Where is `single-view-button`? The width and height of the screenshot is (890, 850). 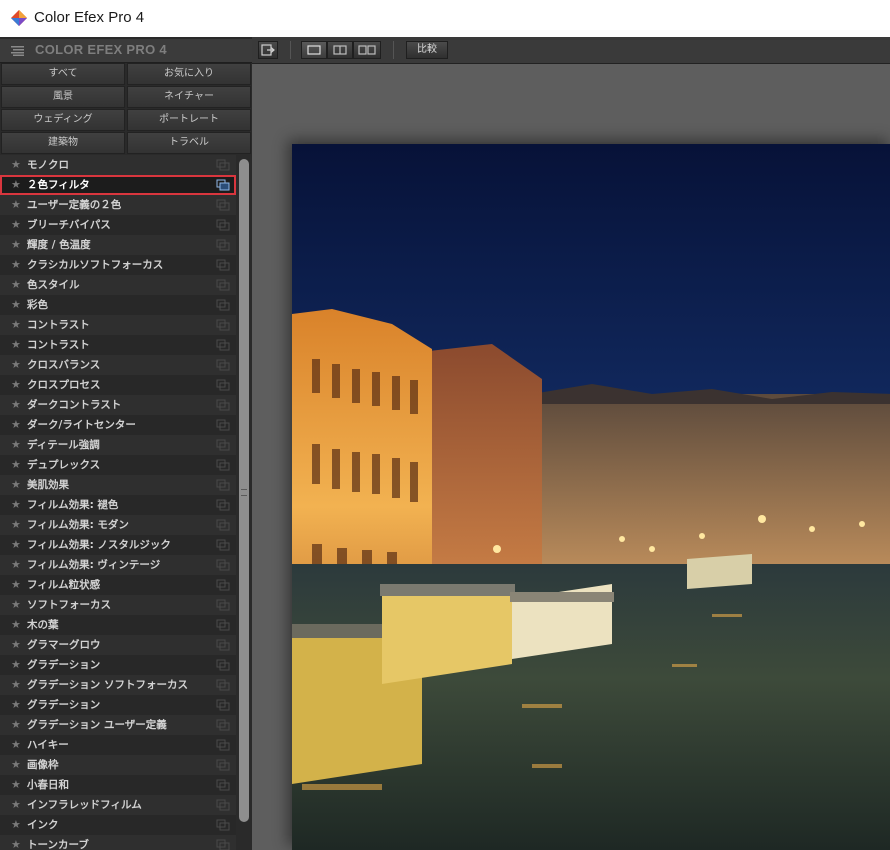
single-view-button is located at coordinates (314, 50).